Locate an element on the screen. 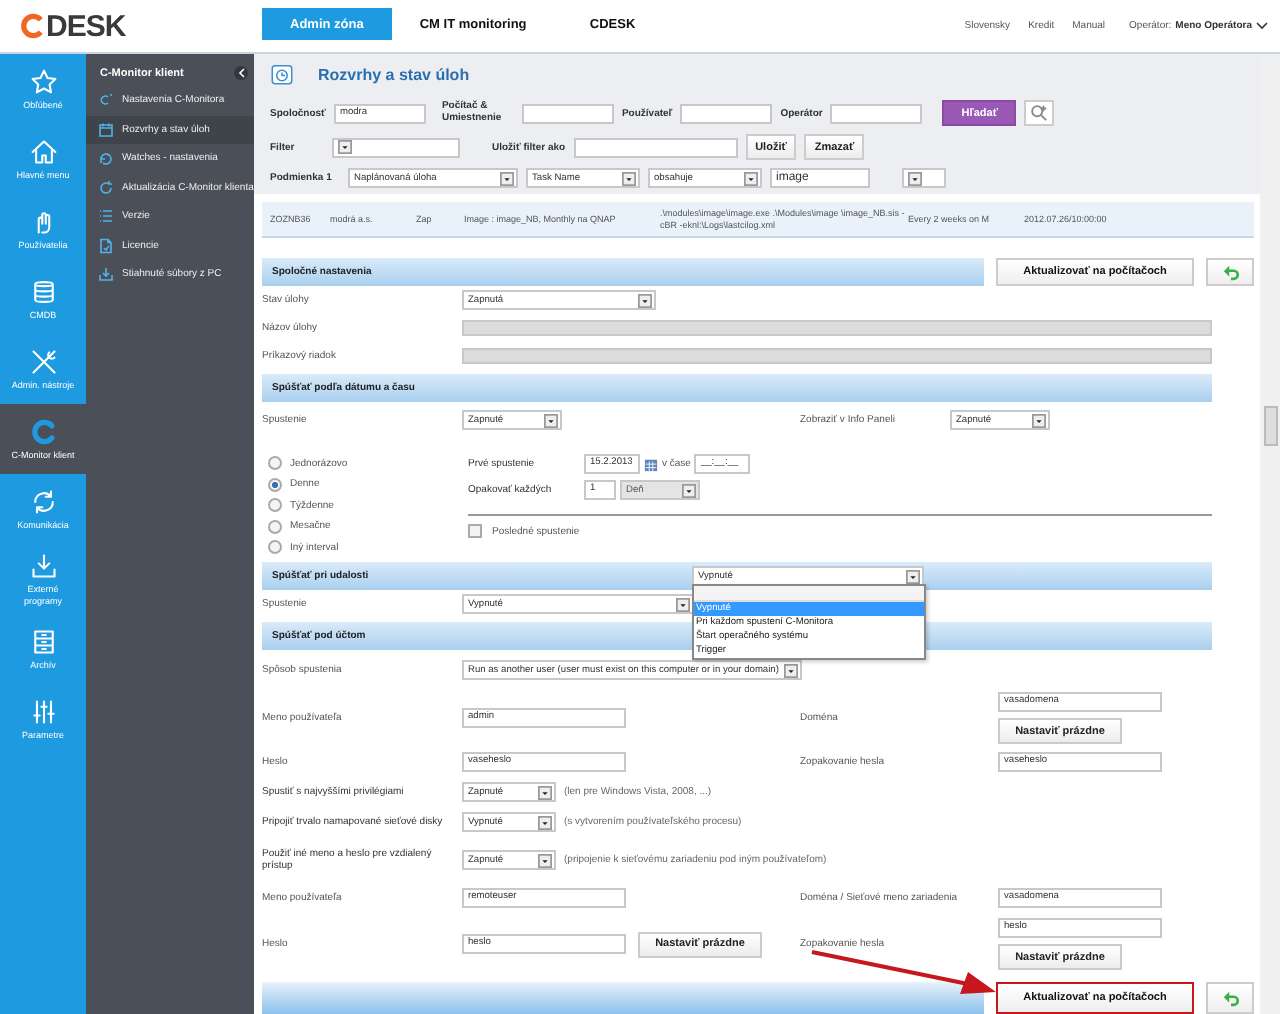  calendar-clock-icon is located at coordinates (282, 74).